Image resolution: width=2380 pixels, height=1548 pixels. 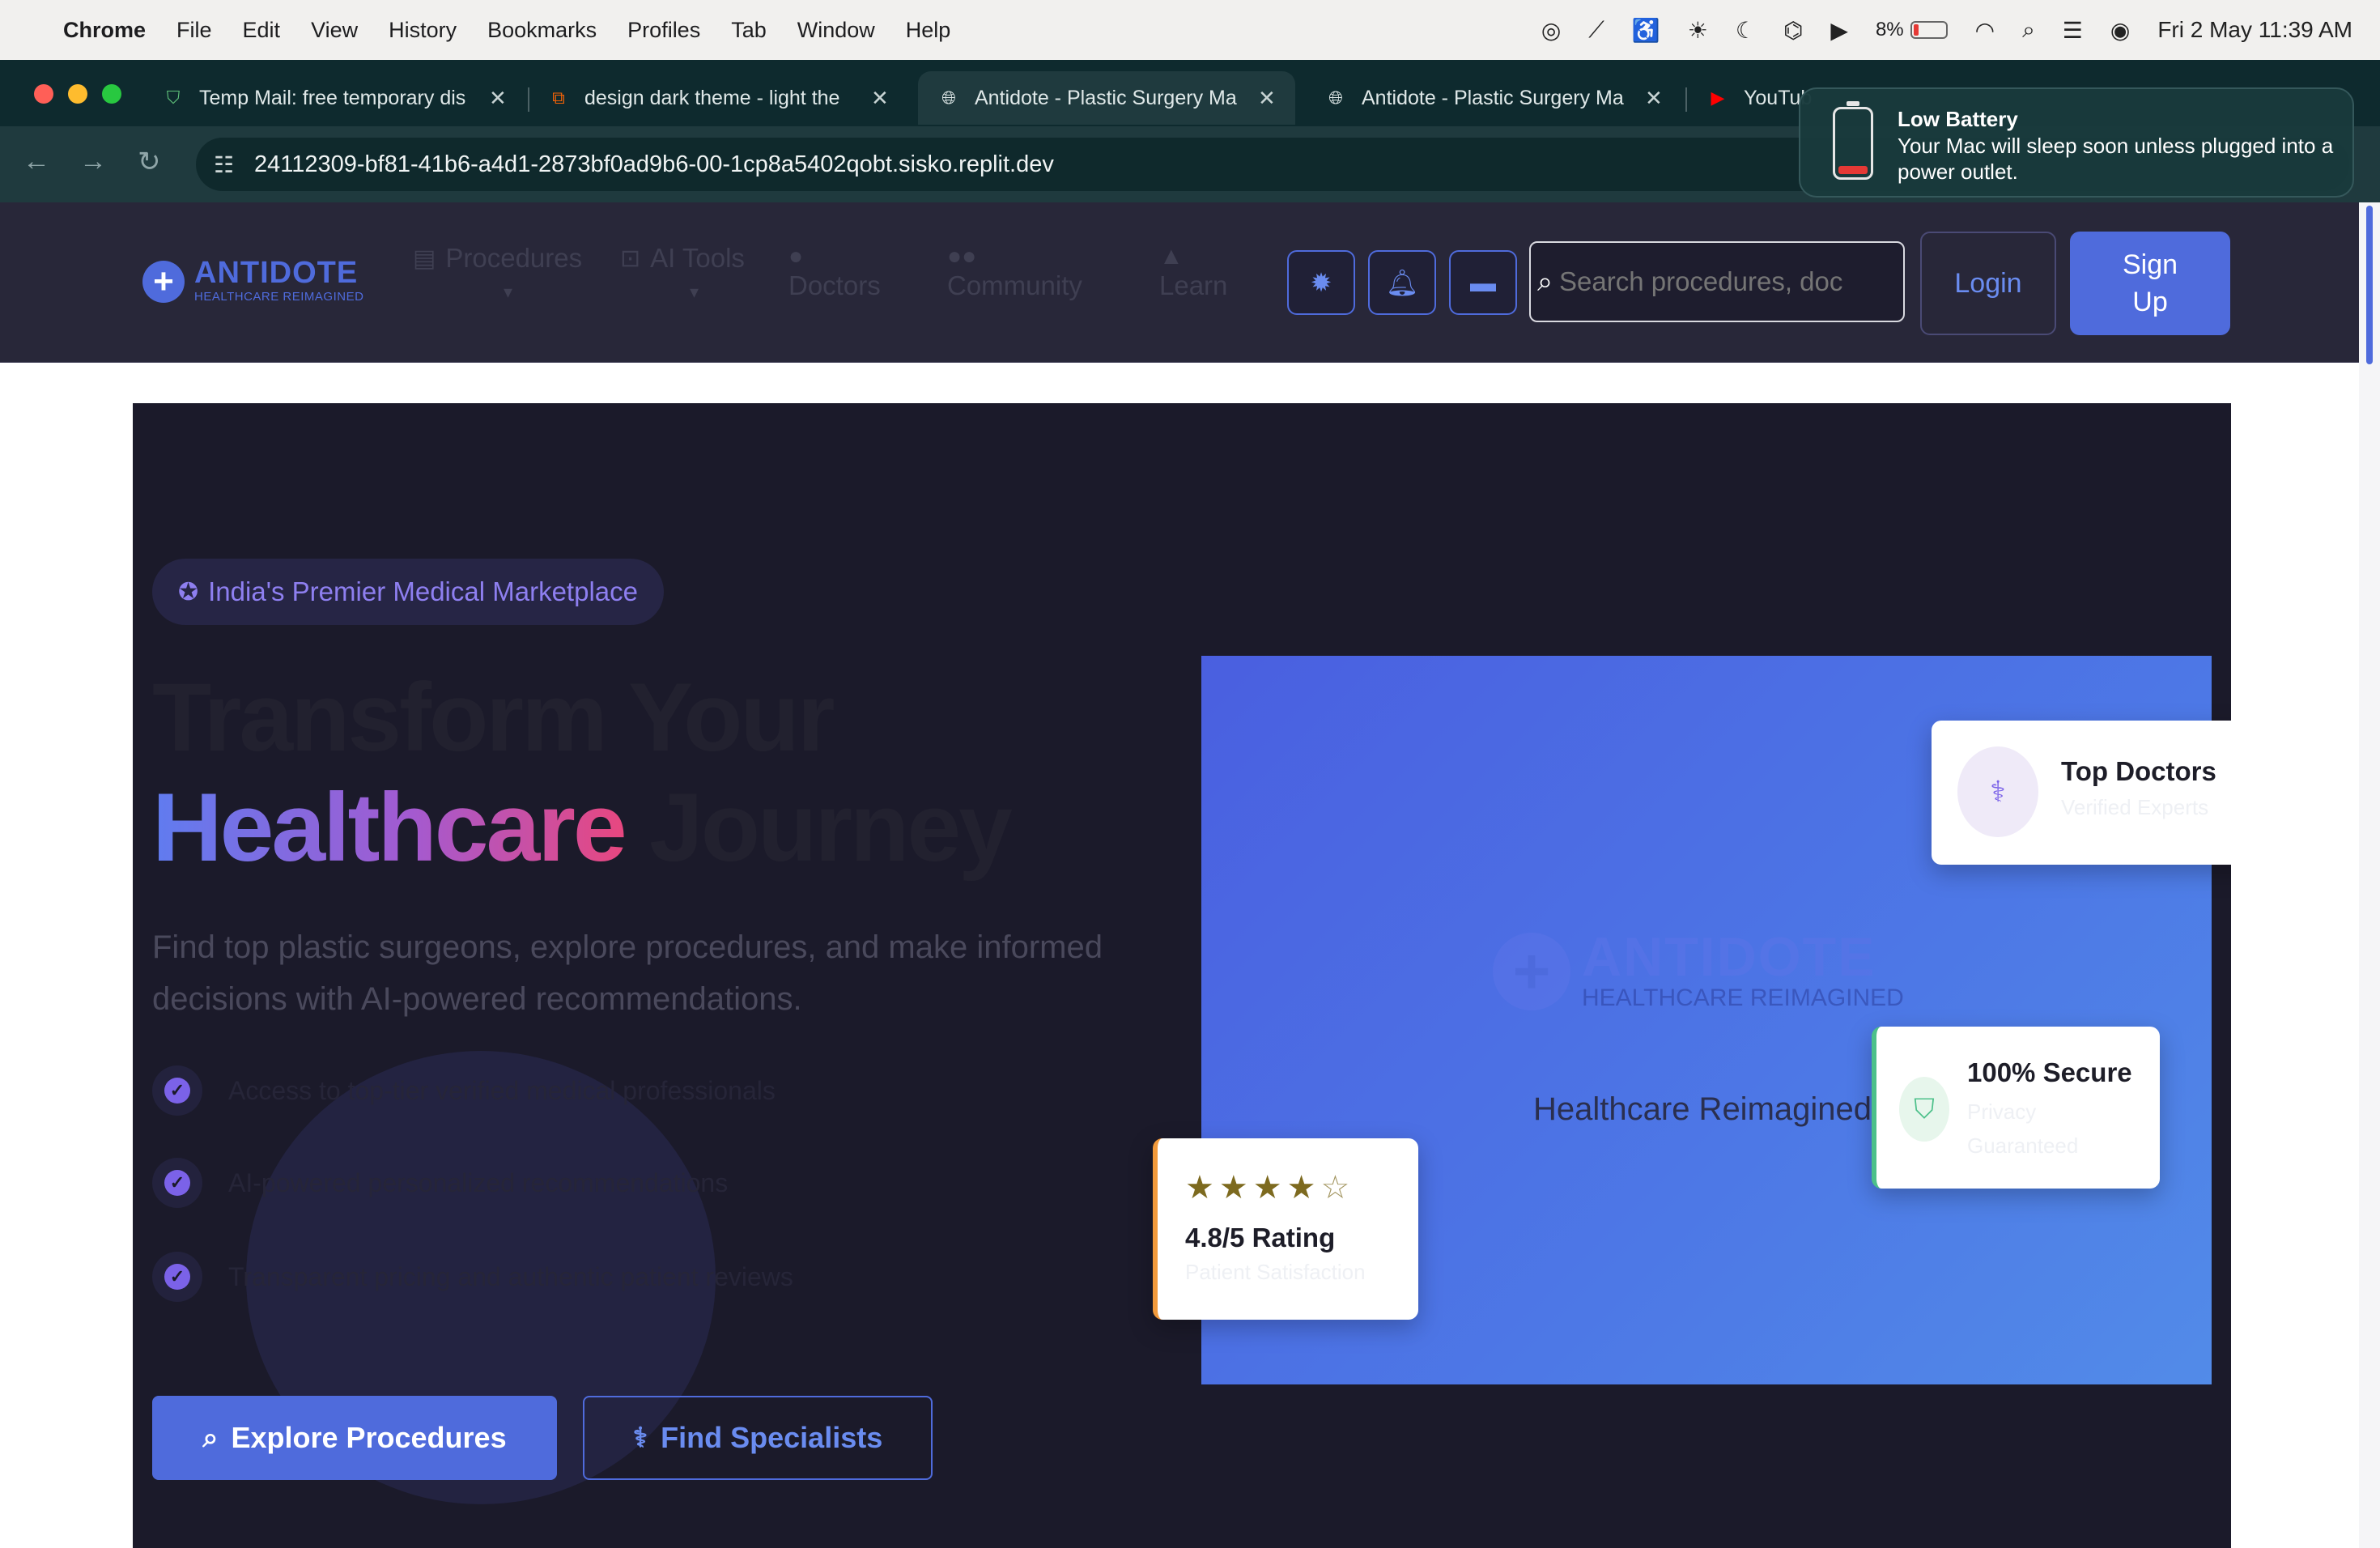 I want to click on fingerprint-icon: ⌬, so click(x=1793, y=31).